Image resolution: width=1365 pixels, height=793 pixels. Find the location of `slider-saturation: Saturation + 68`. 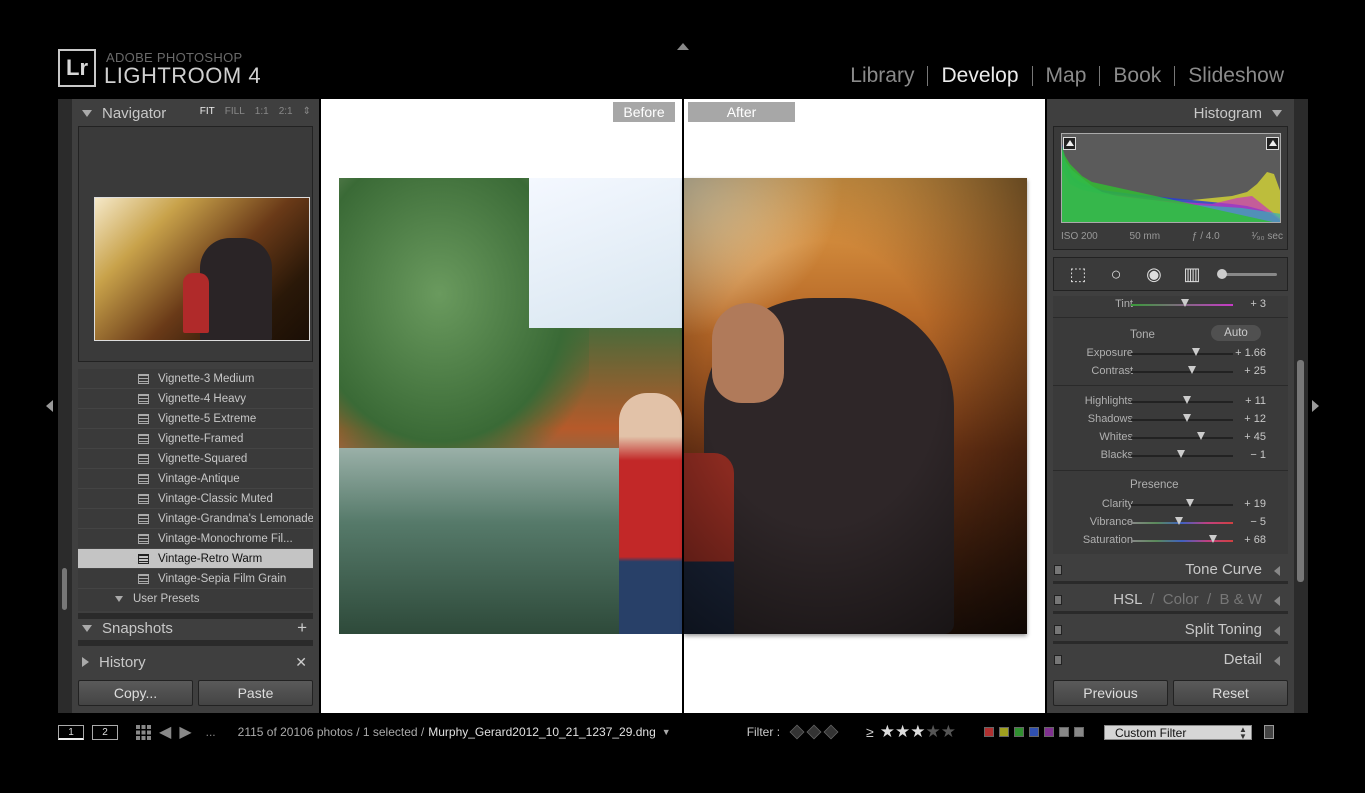

slider-saturation: Saturation + 68 is located at coordinates (1170, 541).